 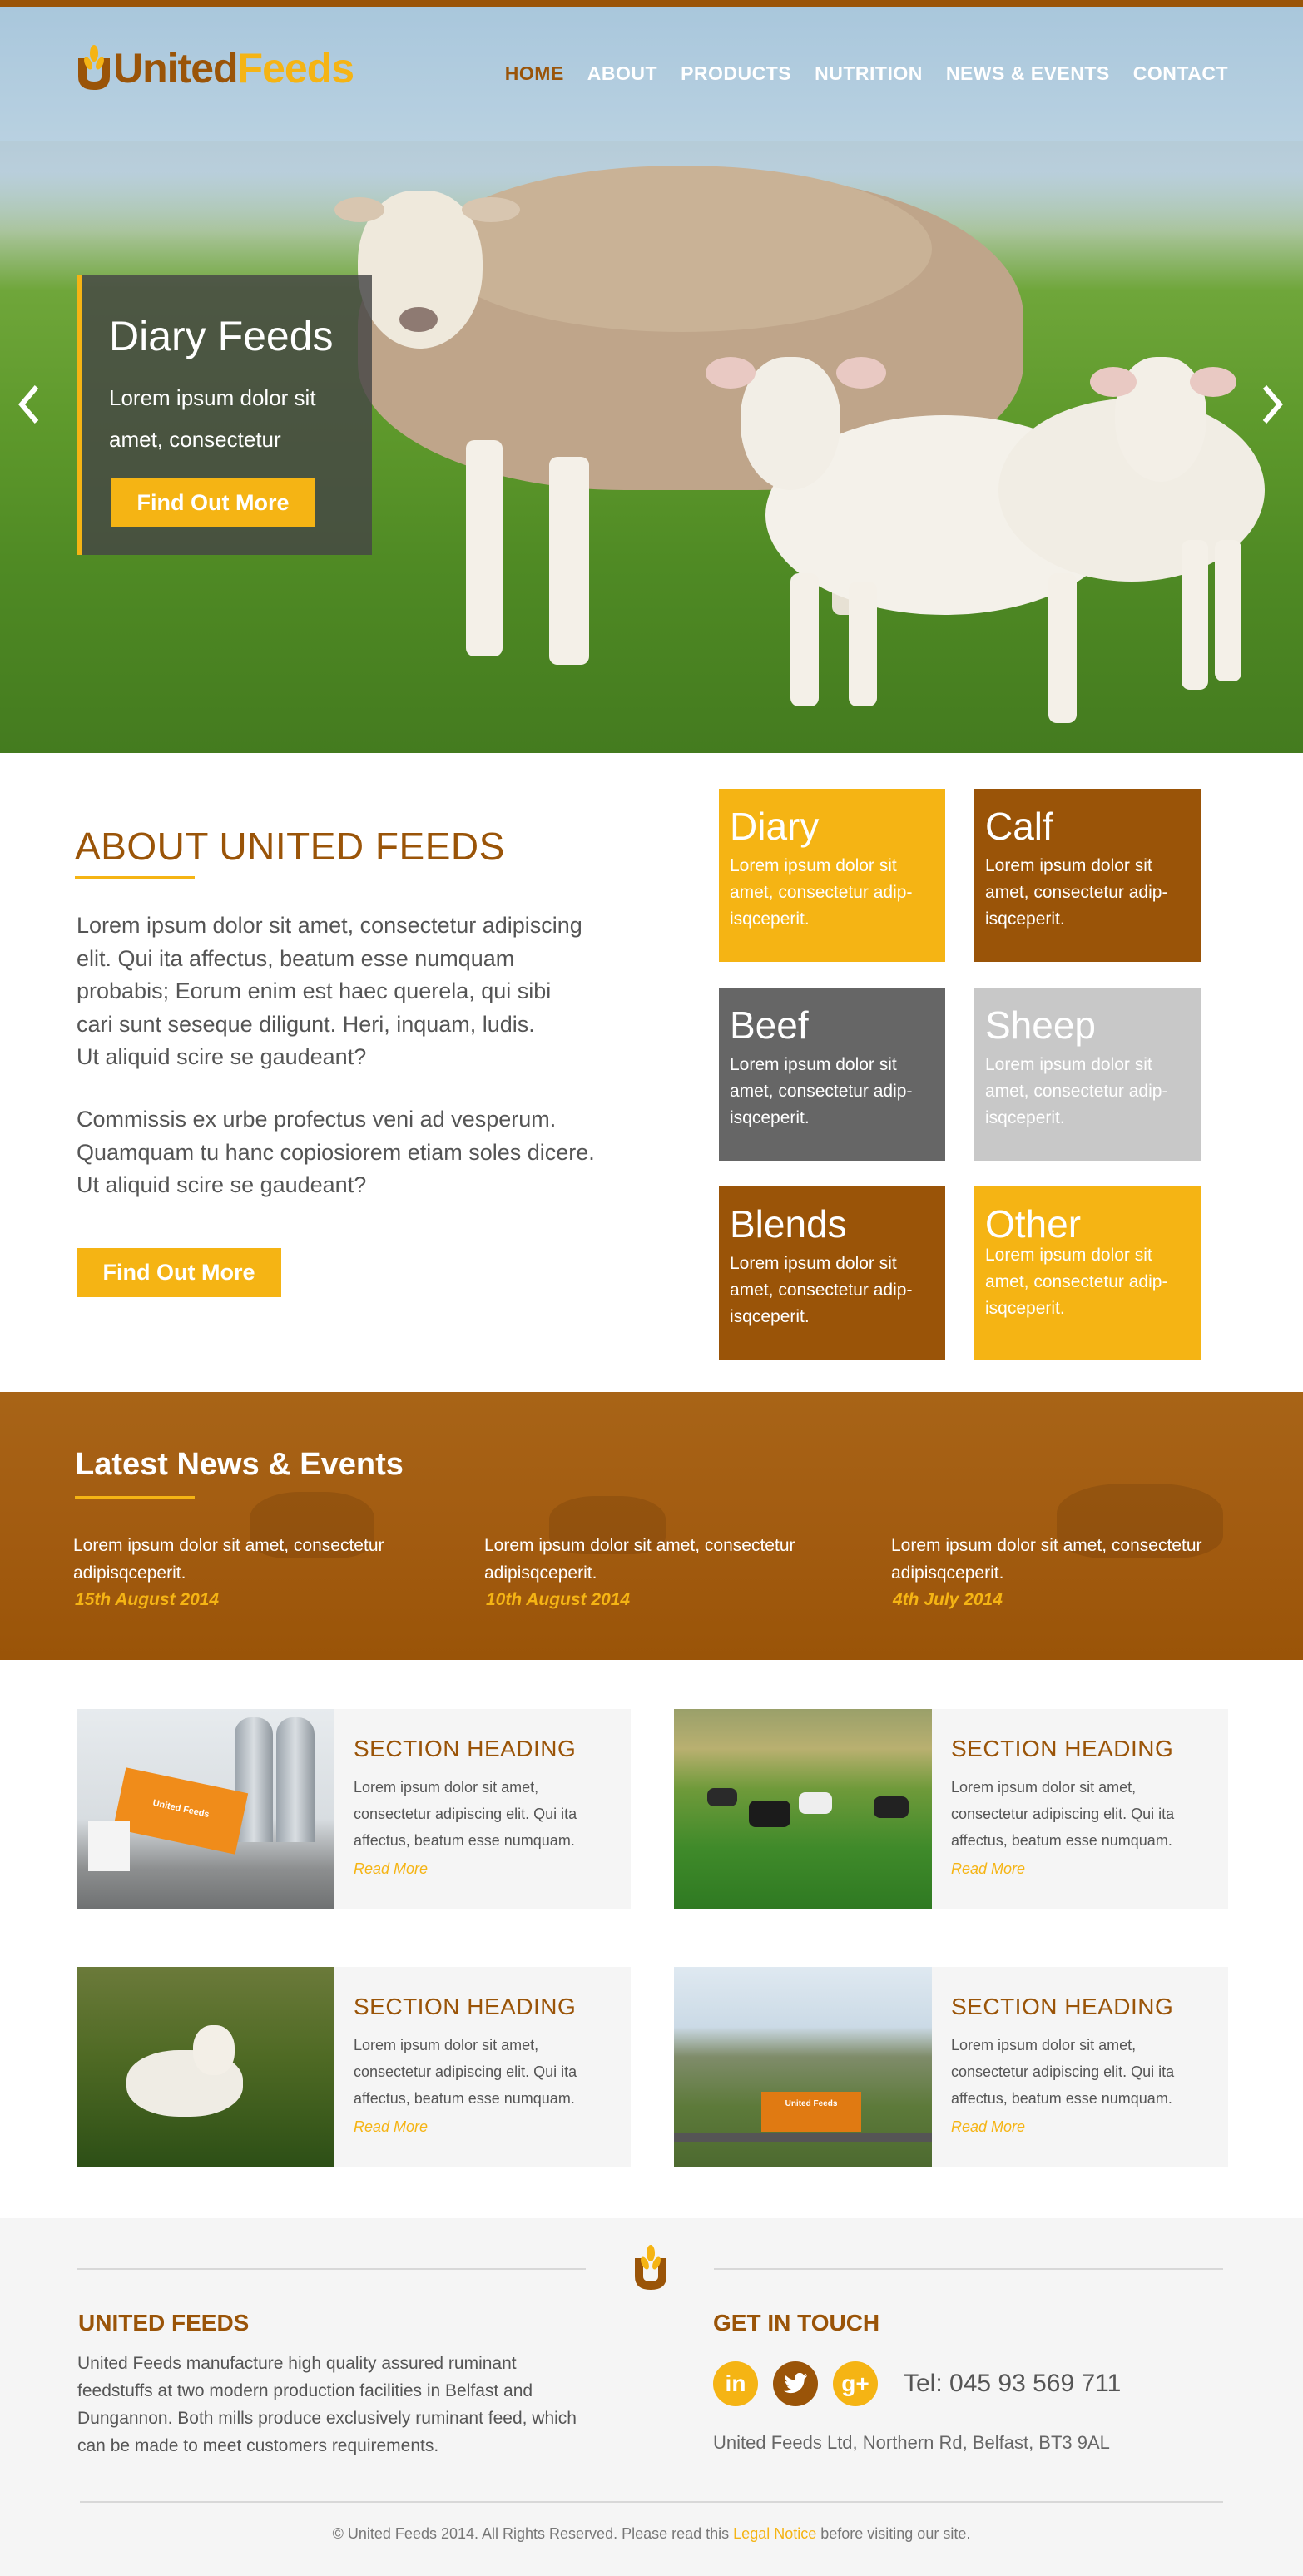 What do you see at coordinates (147, 1600) in the screenshot?
I see `news-item-date: 15th August 2014` at bounding box center [147, 1600].